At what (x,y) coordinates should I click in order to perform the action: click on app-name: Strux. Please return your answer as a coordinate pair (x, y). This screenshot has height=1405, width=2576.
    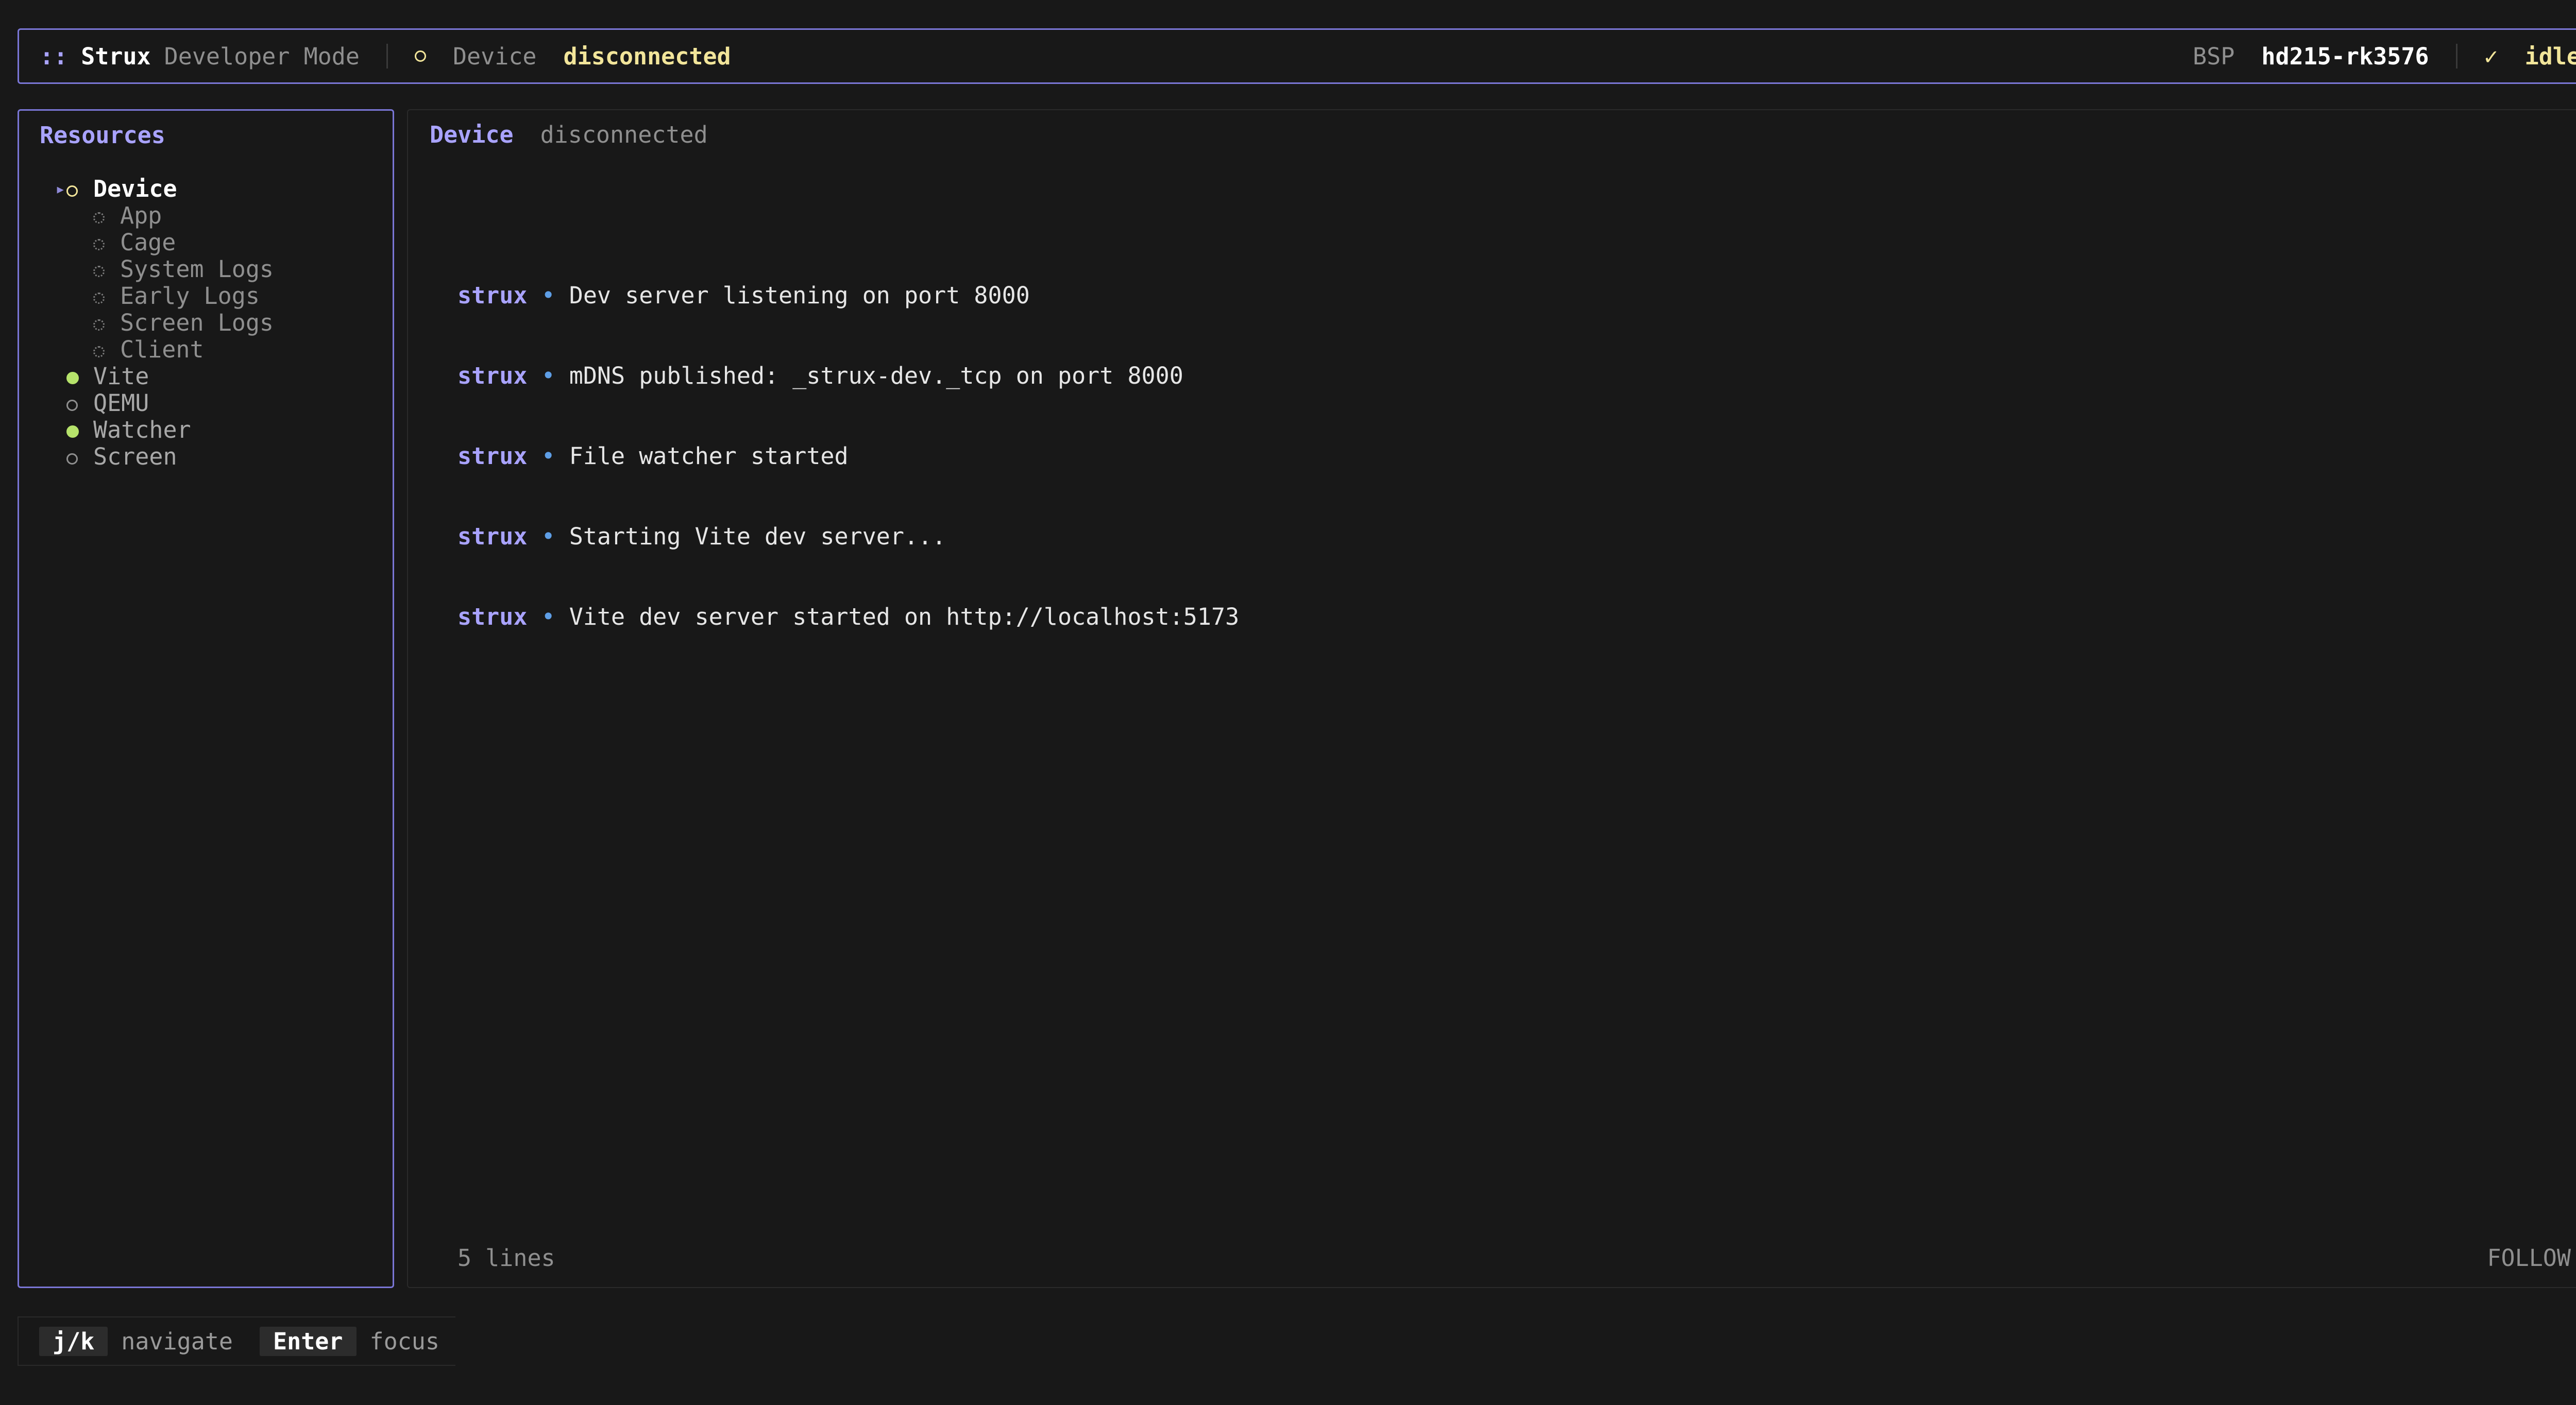
    Looking at the image, I should click on (116, 56).